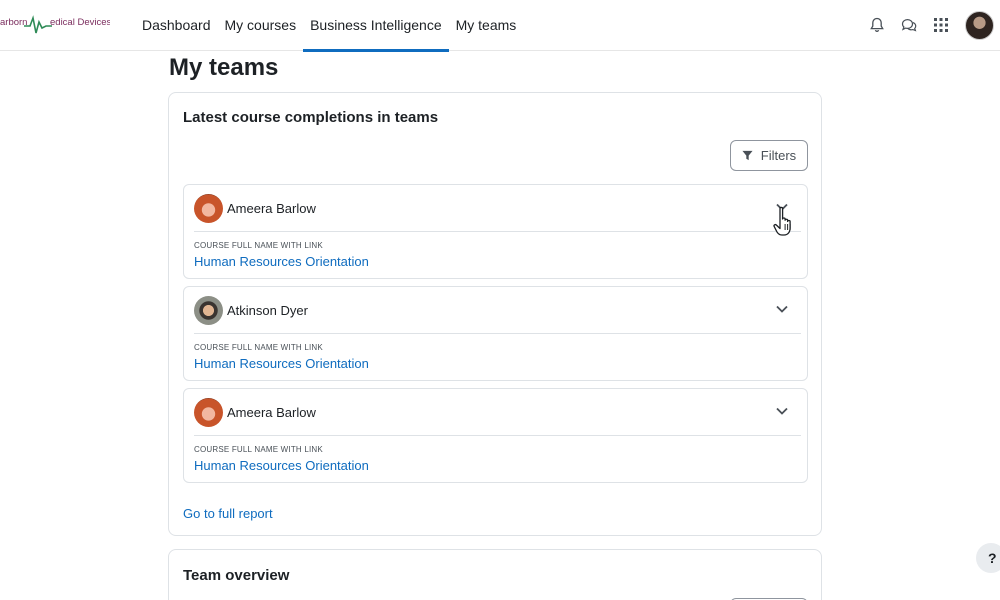 Image resolution: width=1000 pixels, height=600 pixels. Describe the element at coordinates (778, 155) in the screenshot. I see `filters-label: Filters` at that location.